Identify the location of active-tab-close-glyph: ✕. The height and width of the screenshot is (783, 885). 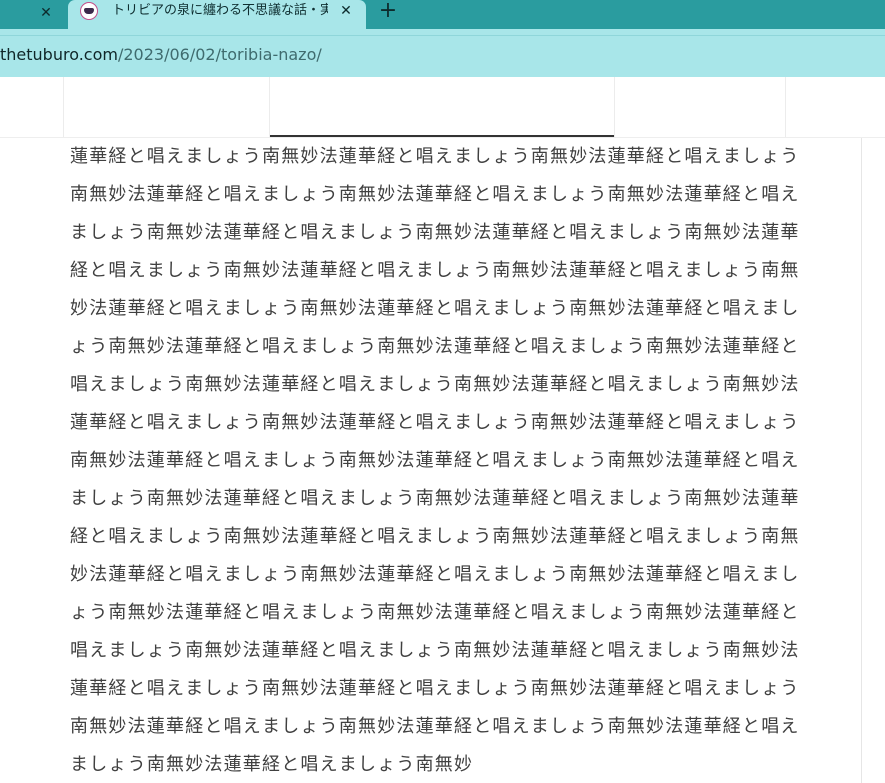
(346, 11).